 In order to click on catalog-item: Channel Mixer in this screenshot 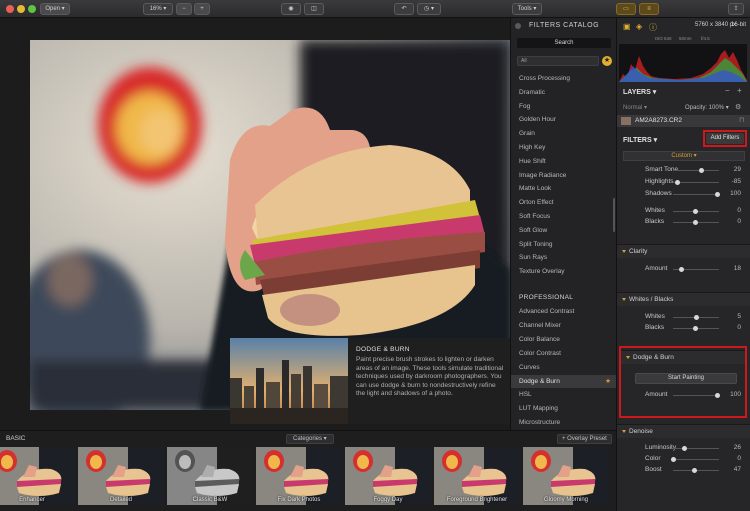, I will do `click(564, 325)`.